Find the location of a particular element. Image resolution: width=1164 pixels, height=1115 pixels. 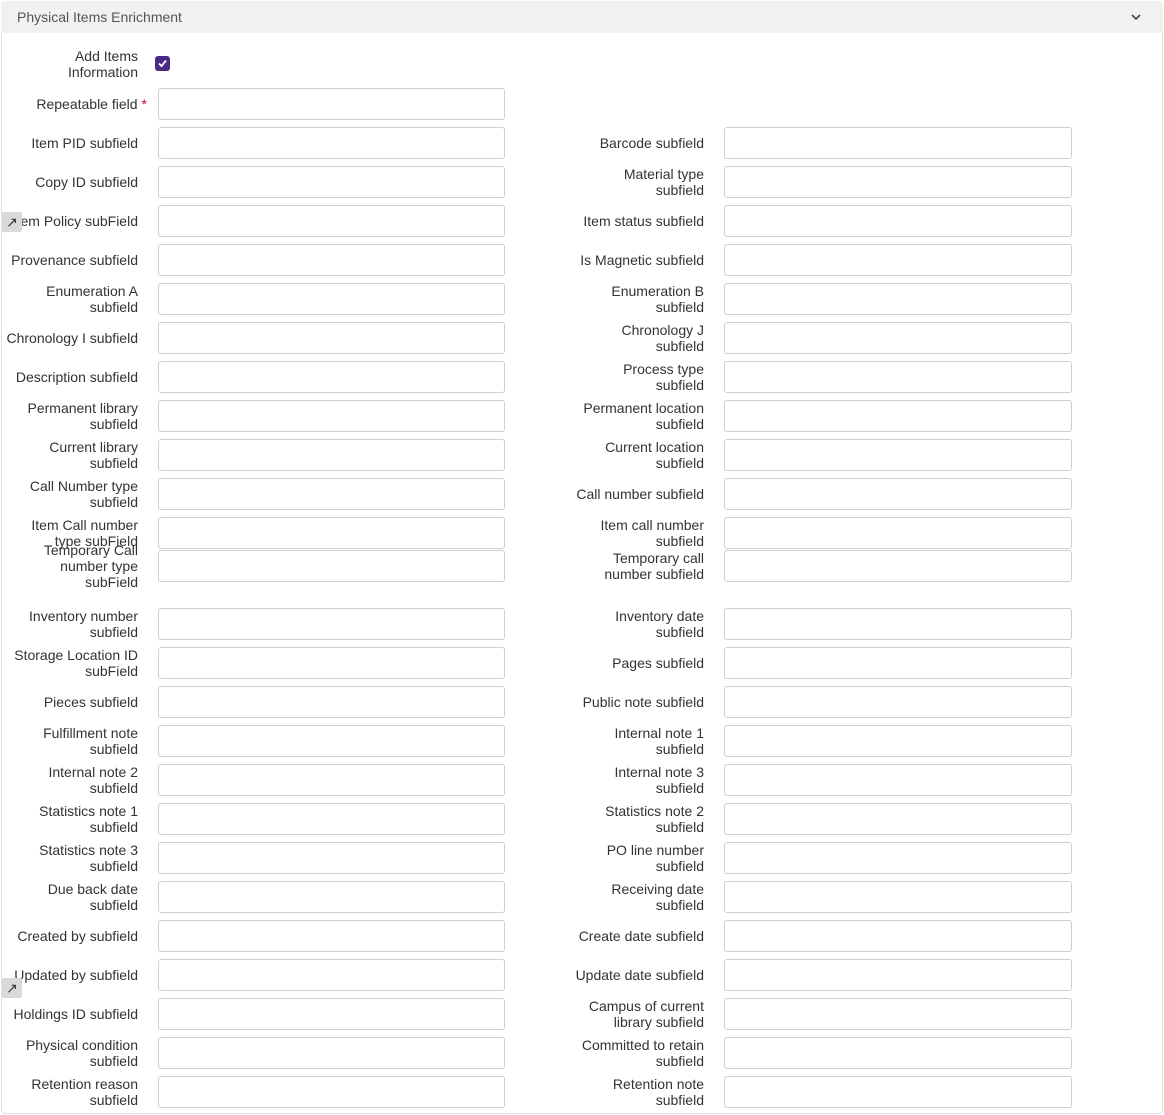

right-field-label: Create date subfield is located at coordinates (641, 936).